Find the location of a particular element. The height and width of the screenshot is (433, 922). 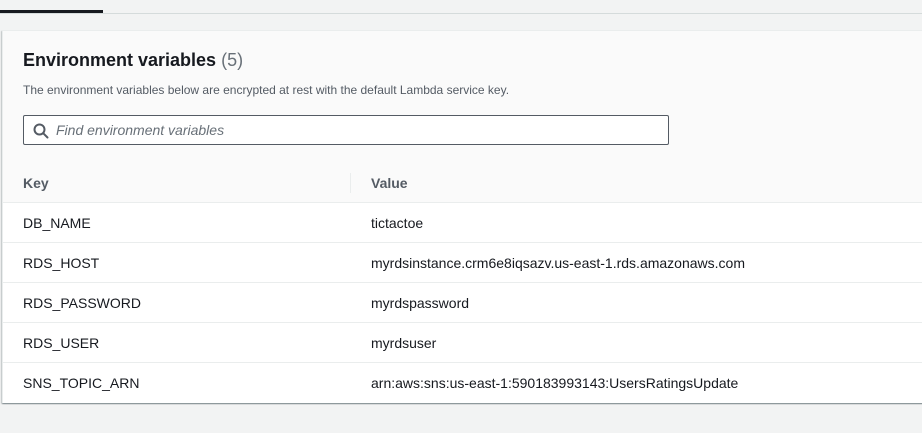

search-icon is located at coordinates (41, 131).